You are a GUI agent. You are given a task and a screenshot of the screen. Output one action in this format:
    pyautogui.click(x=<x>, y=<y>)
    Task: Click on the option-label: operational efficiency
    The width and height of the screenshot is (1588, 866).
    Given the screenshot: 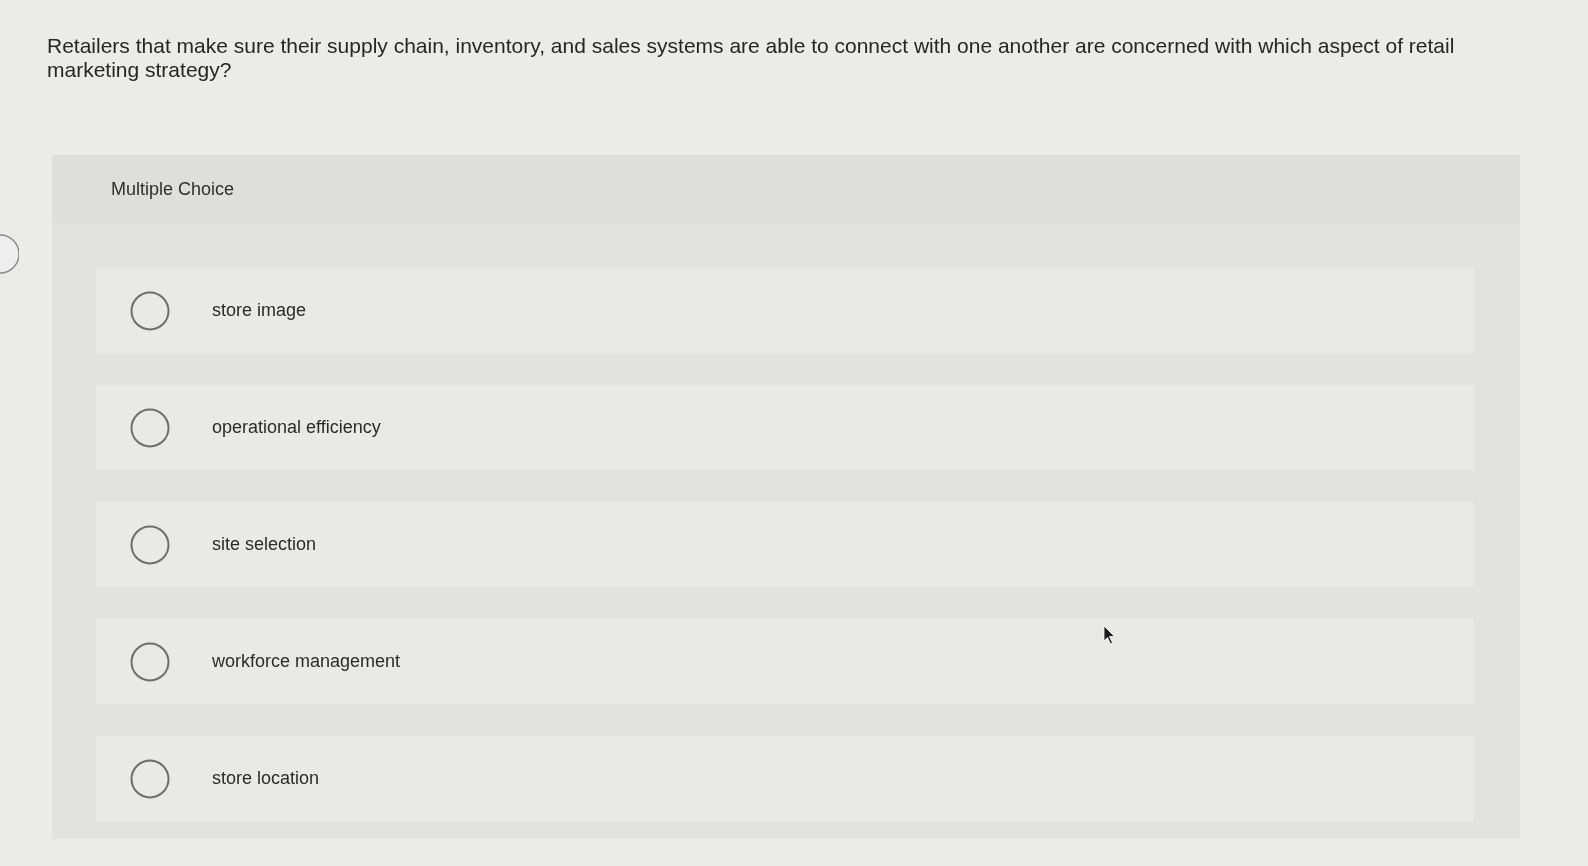 What is the action you would take?
    pyautogui.click(x=296, y=427)
    